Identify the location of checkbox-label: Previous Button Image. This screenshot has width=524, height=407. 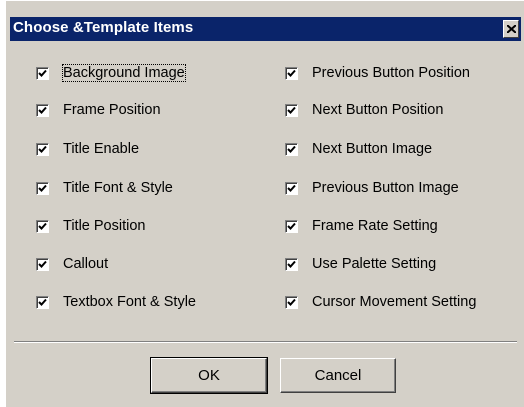
(385, 188).